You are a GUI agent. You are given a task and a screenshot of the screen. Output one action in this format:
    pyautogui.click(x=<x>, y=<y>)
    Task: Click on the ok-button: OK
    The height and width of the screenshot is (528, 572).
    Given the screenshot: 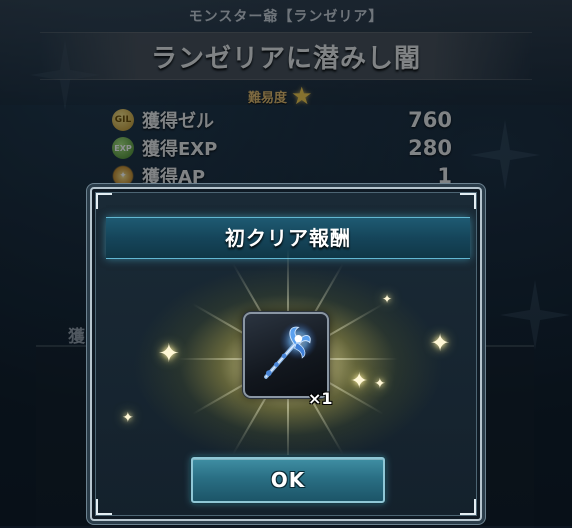 What is the action you would take?
    pyautogui.click(x=288, y=480)
    